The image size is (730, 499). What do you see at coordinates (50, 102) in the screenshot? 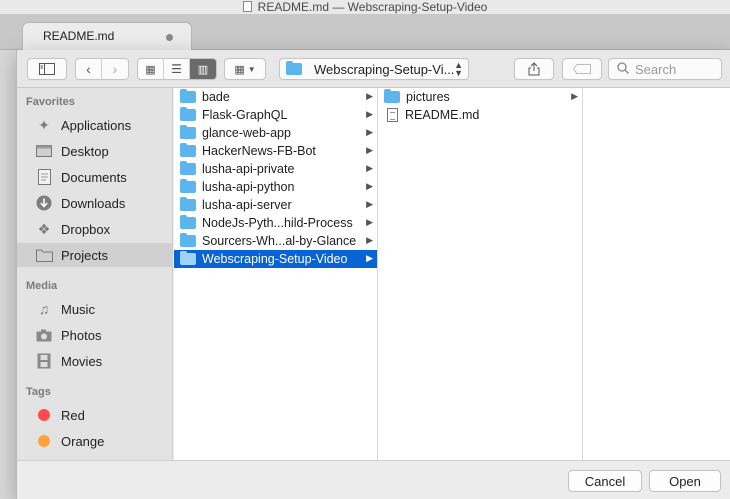
I see `favorites-heading: Favorites` at bounding box center [50, 102].